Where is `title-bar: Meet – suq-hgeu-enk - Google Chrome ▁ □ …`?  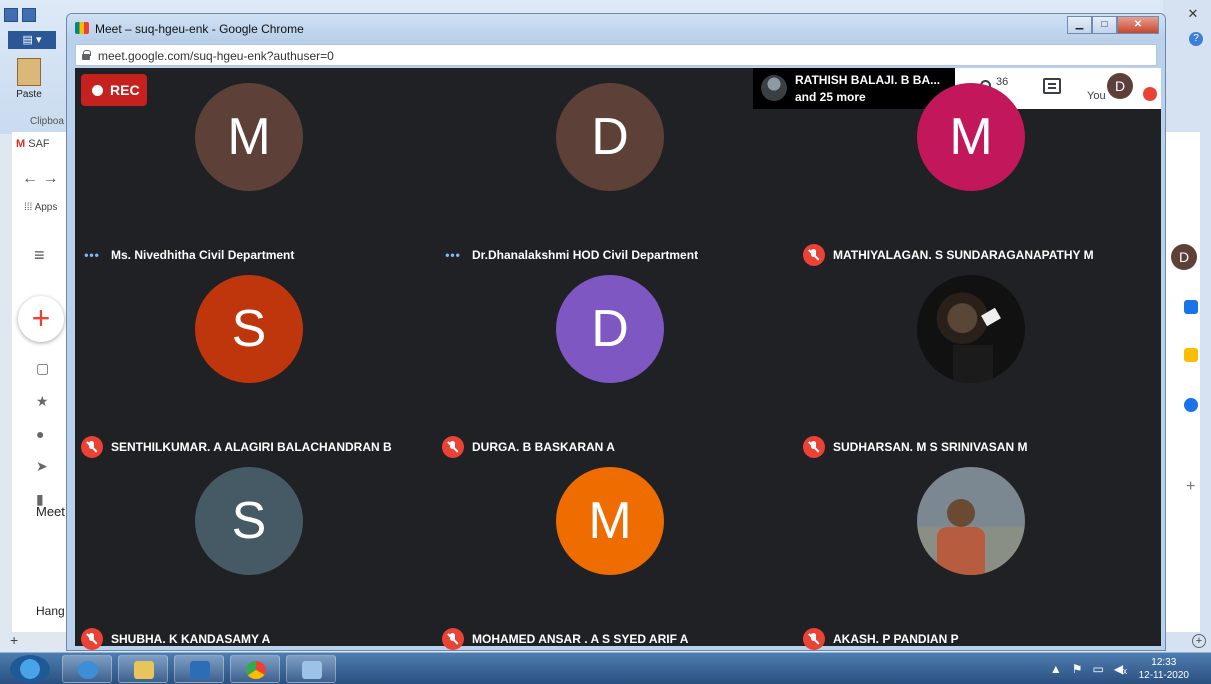 title-bar: Meet – suq-hgeu-enk - Google Chrome ▁ □ … is located at coordinates (616, 28).